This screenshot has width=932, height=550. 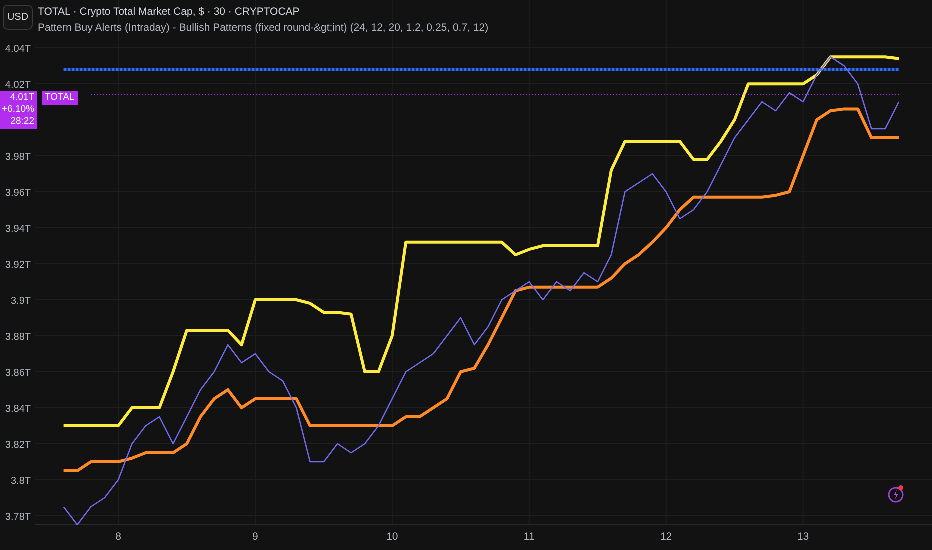 What do you see at coordinates (255, 537) in the screenshot?
I see `time-axis-label: 9` at bounding box center [255, 537].